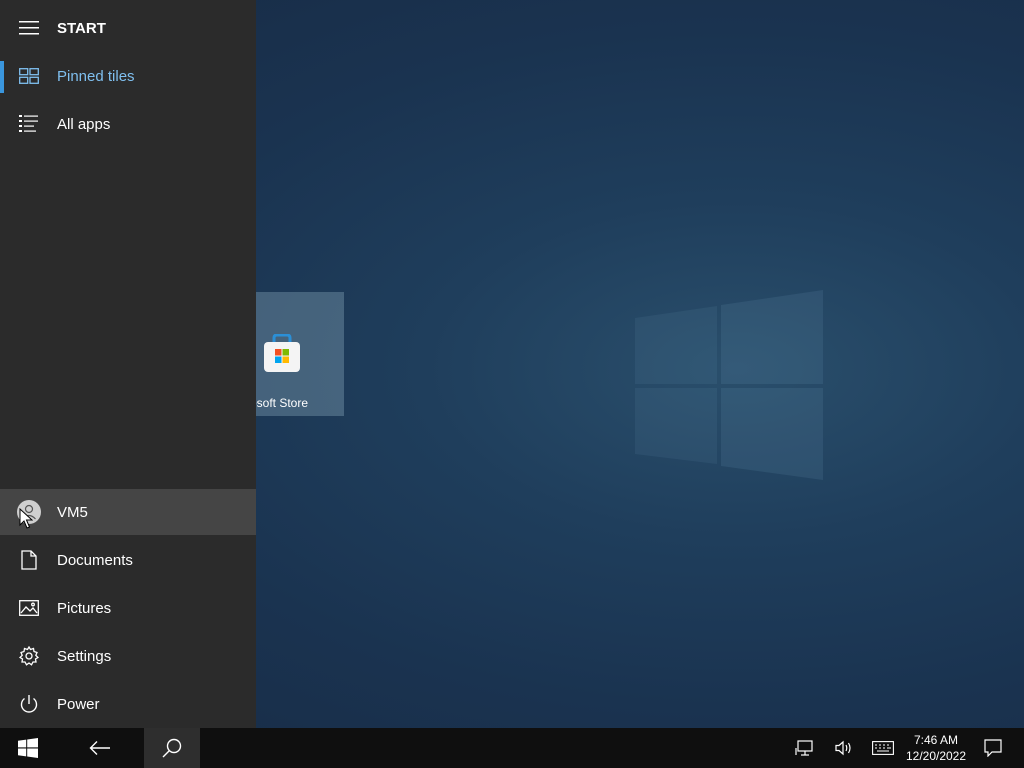  I want to click on nav-pinned-tiles: Pinned tiles, so click(128, 76).